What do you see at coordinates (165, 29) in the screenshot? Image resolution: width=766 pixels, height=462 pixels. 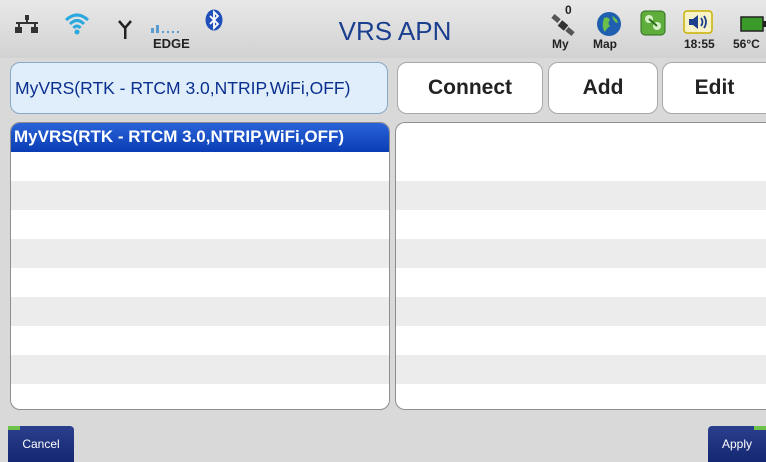 I see `signal-strength-icon` at bounding box center [165, 29].